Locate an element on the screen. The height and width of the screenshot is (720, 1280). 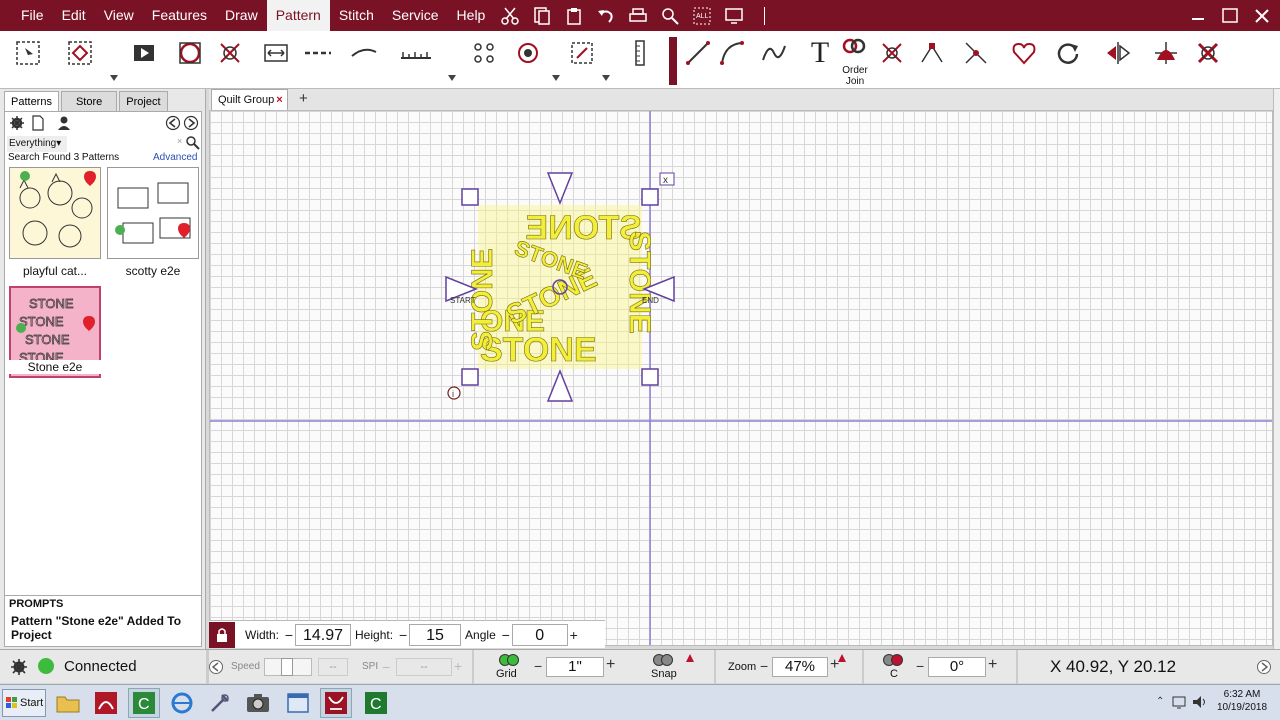
menu-stitch: Stitch is located at coordinates (356, 15).